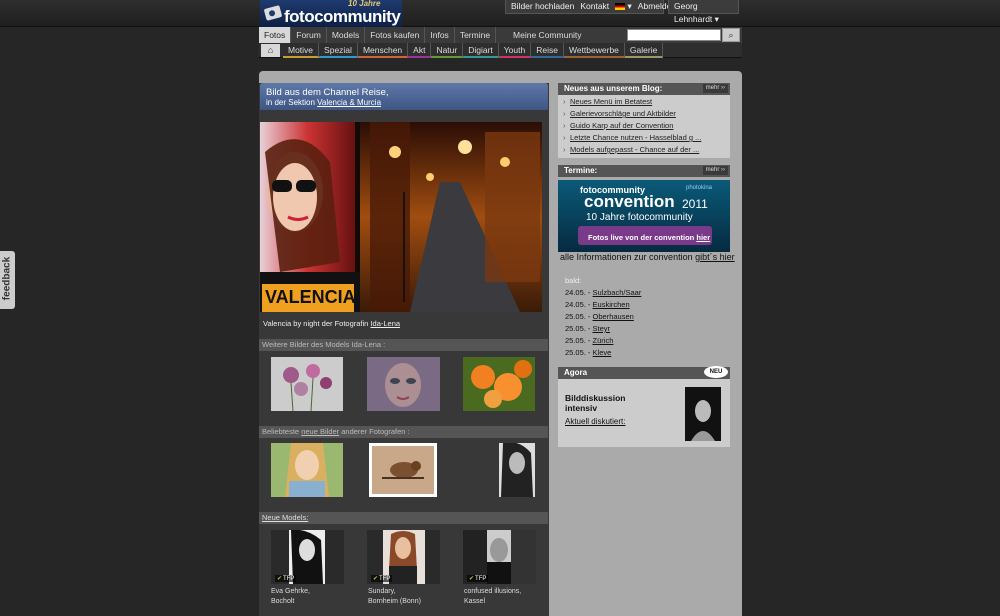  What do you see at coordinates (597, 304) in the screenshot?
I see `event-item: 24.05. - Euskirchen` at bounding box center [597, 304].